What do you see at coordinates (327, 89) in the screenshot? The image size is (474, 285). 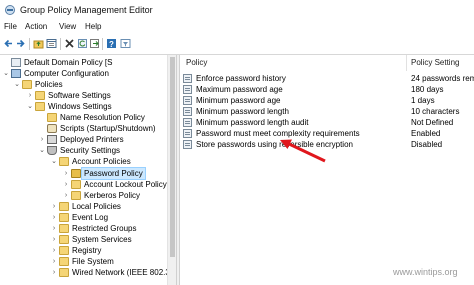 I see `policy-row: Maximum password age 180 days` at bounding box center [327, 89].